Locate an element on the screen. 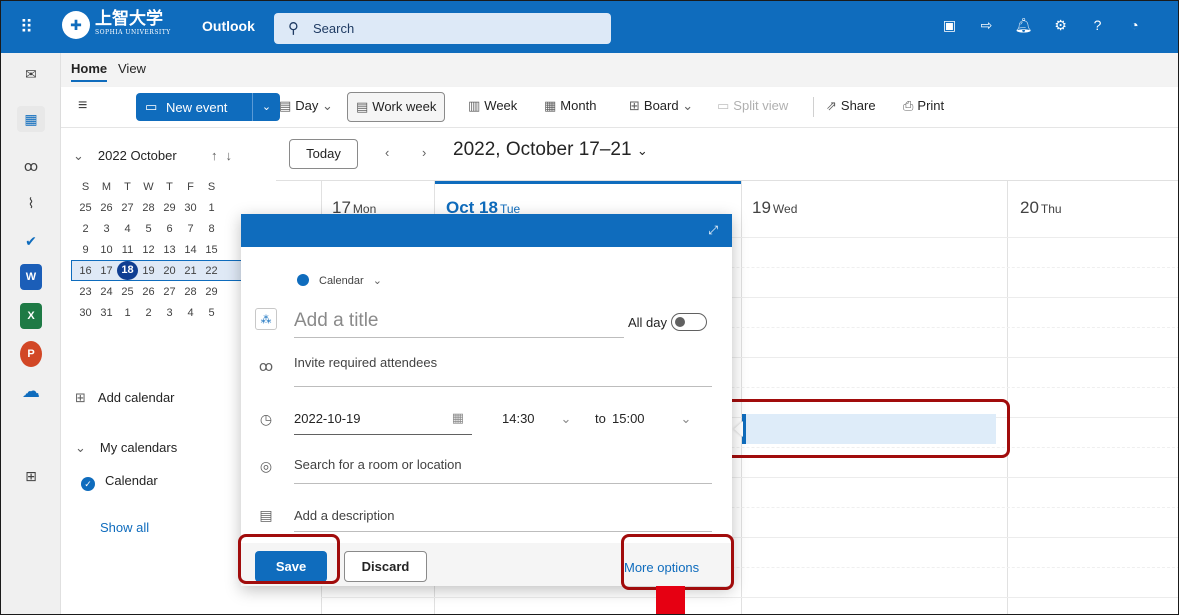 This screenshot has height=615, width=1179. all-day-toggle: All day is located at coordinates (668, 322).